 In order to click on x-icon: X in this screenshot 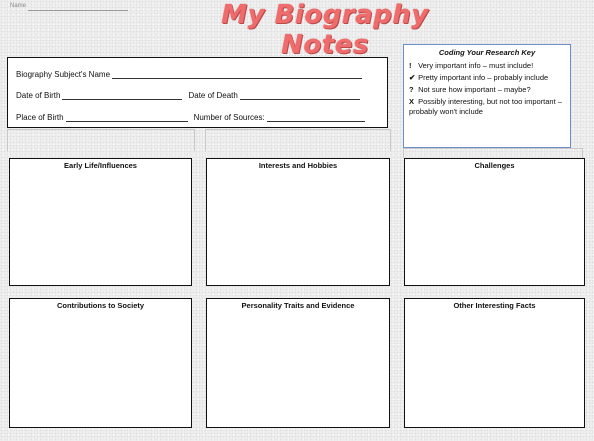, I will do `click(412, 101)`.